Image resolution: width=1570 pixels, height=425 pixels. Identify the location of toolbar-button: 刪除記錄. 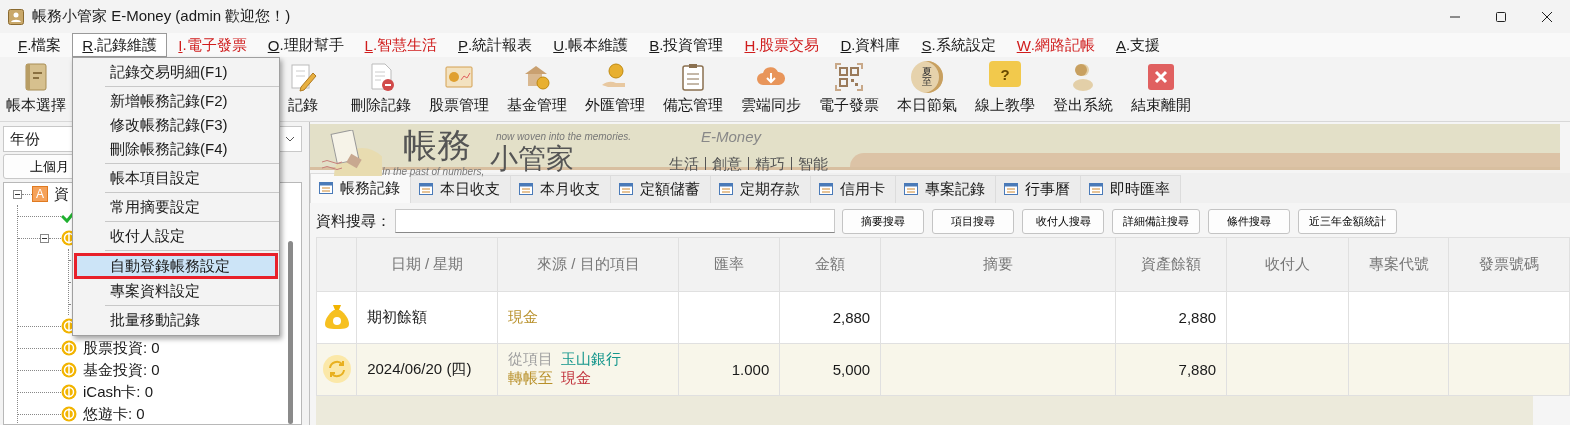
(381, 89).